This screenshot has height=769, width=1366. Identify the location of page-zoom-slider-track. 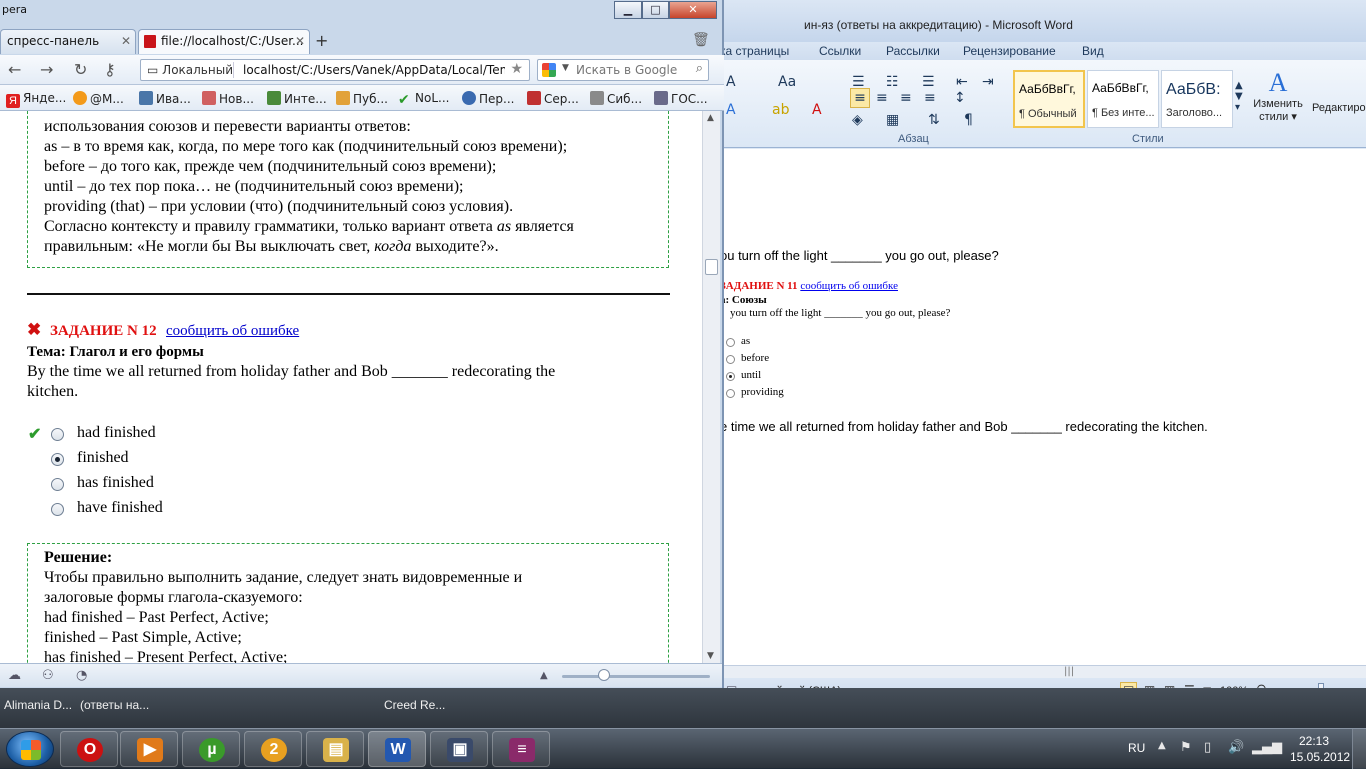
(636, 676).